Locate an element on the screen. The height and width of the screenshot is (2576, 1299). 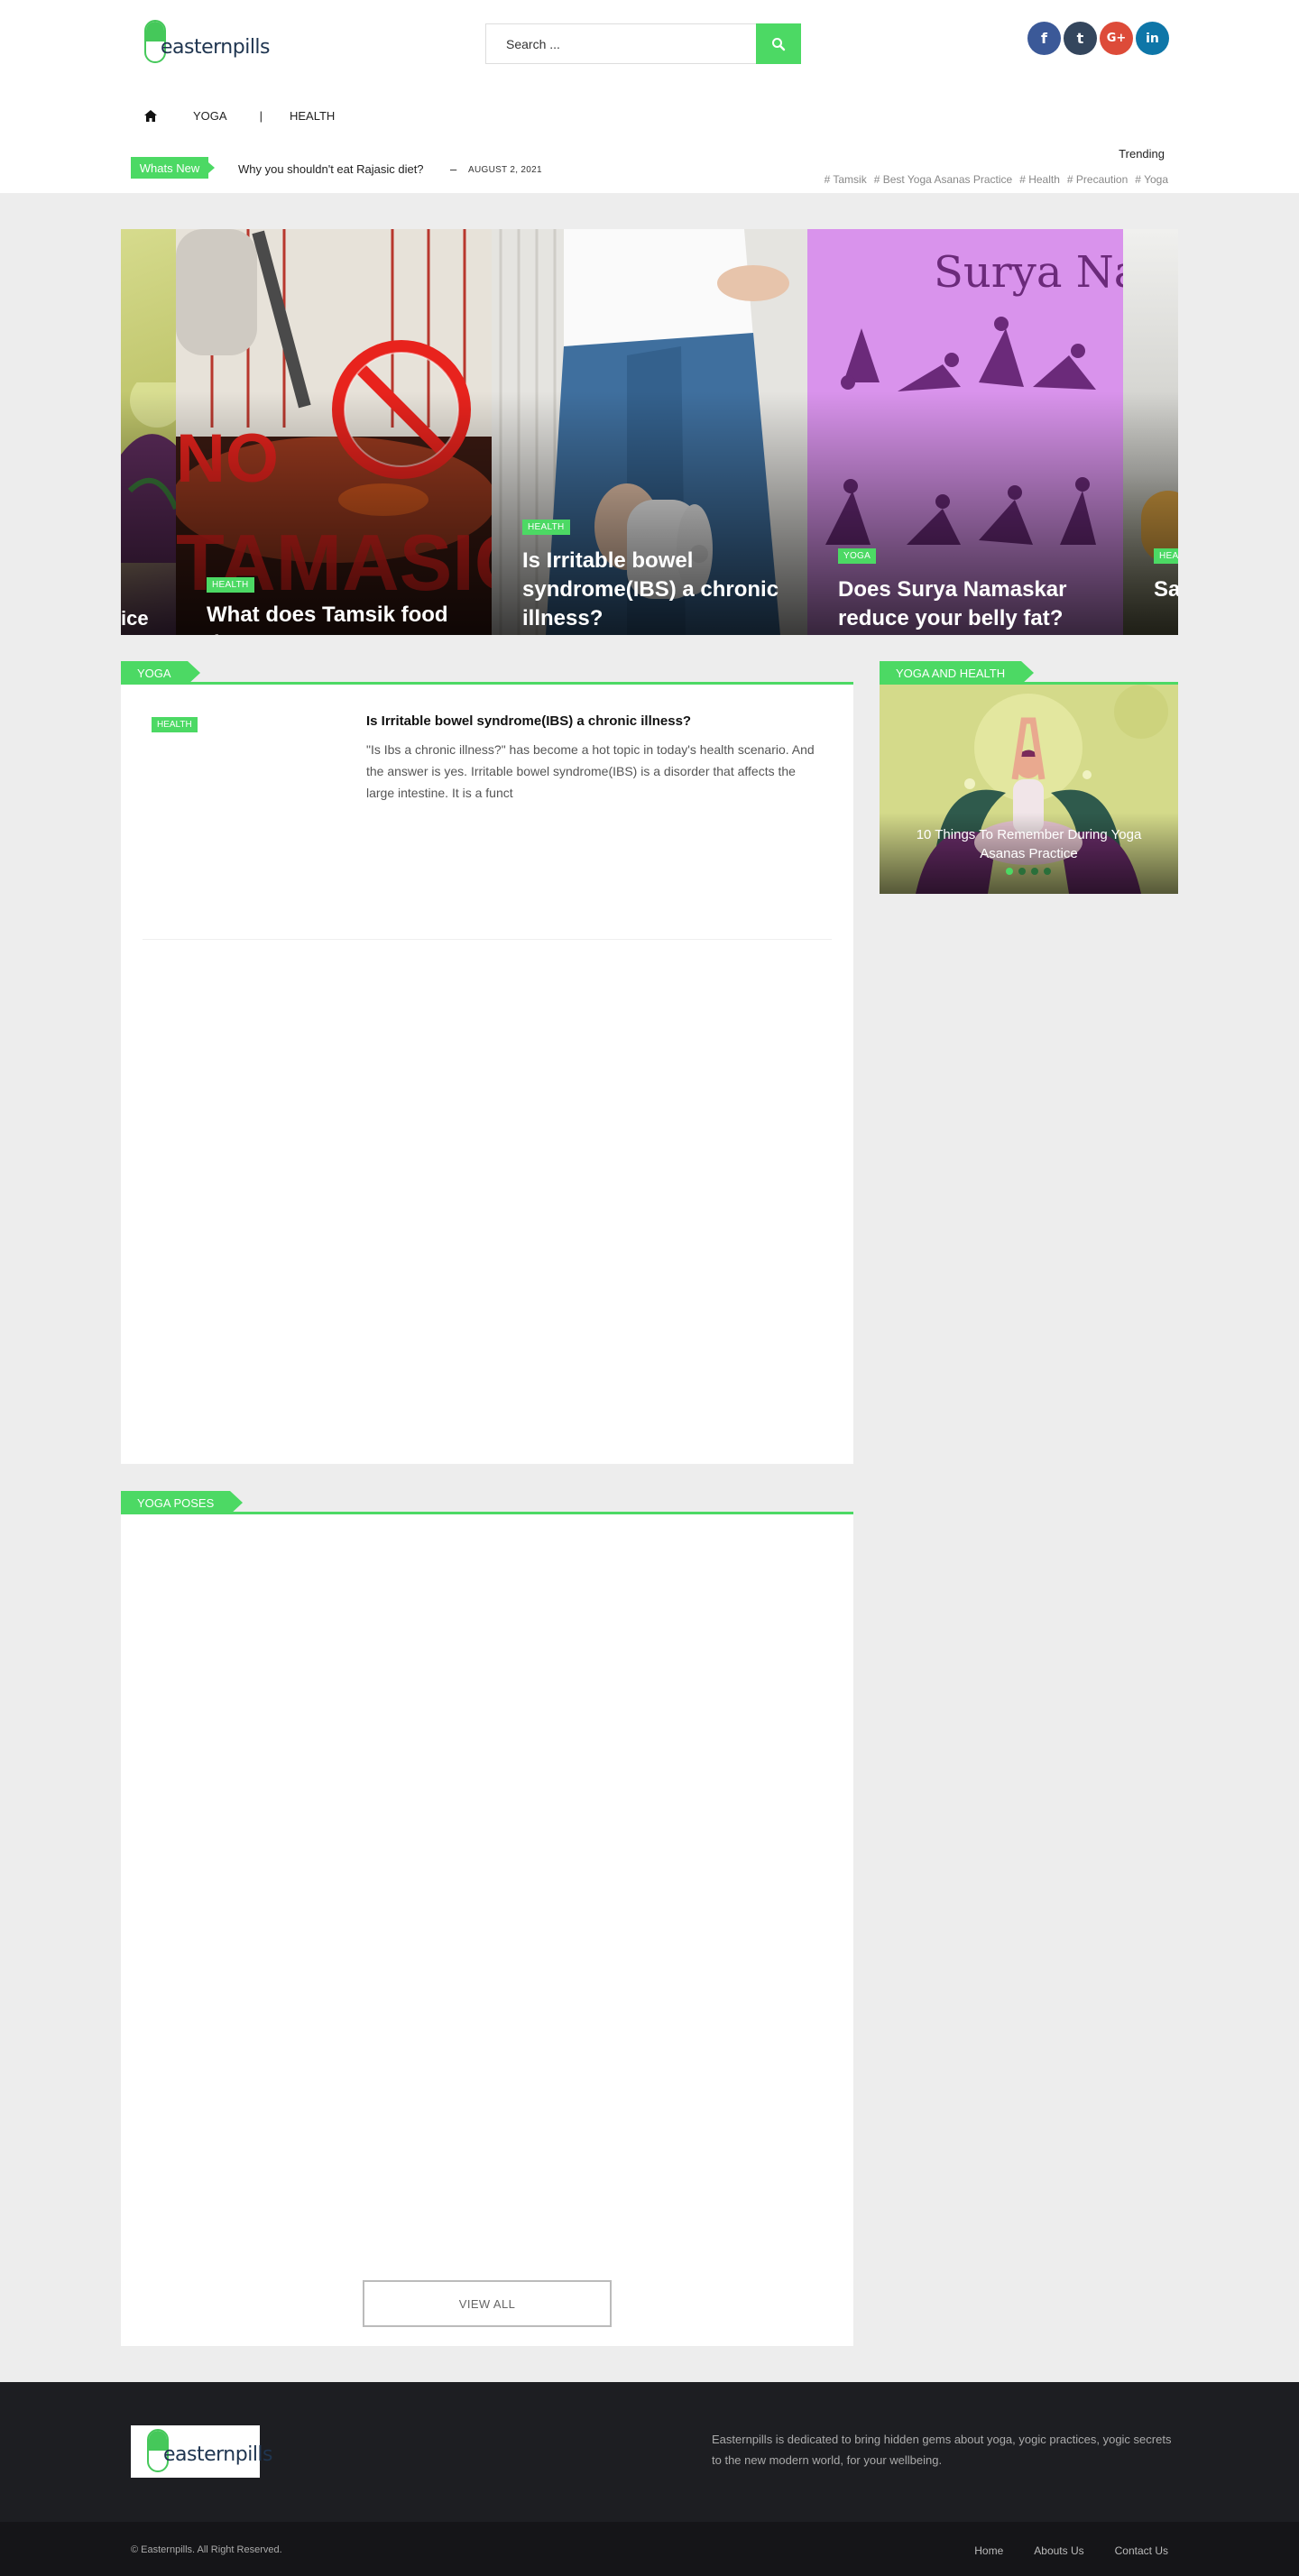
tumblr-icon: t is located at coordinates (1080, 39).